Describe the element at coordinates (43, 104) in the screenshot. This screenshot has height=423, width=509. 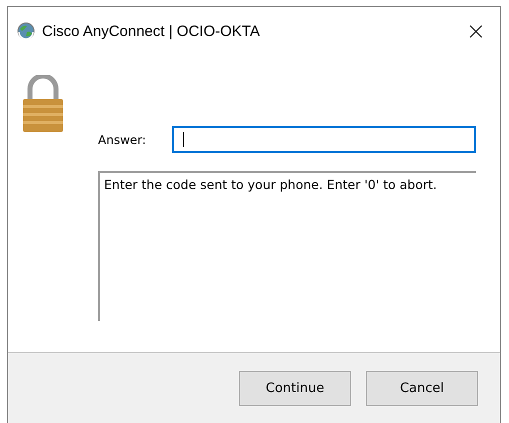
I see `padlock-icon` at that location.